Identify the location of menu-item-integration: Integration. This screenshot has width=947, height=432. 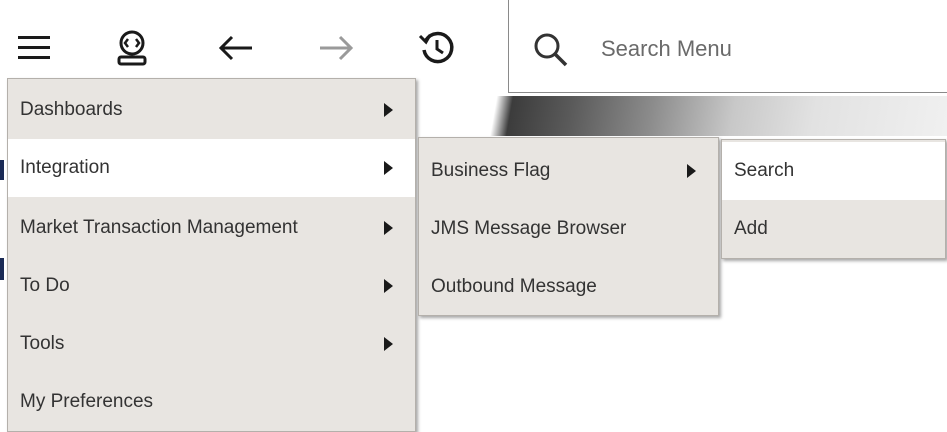
(211, 168).